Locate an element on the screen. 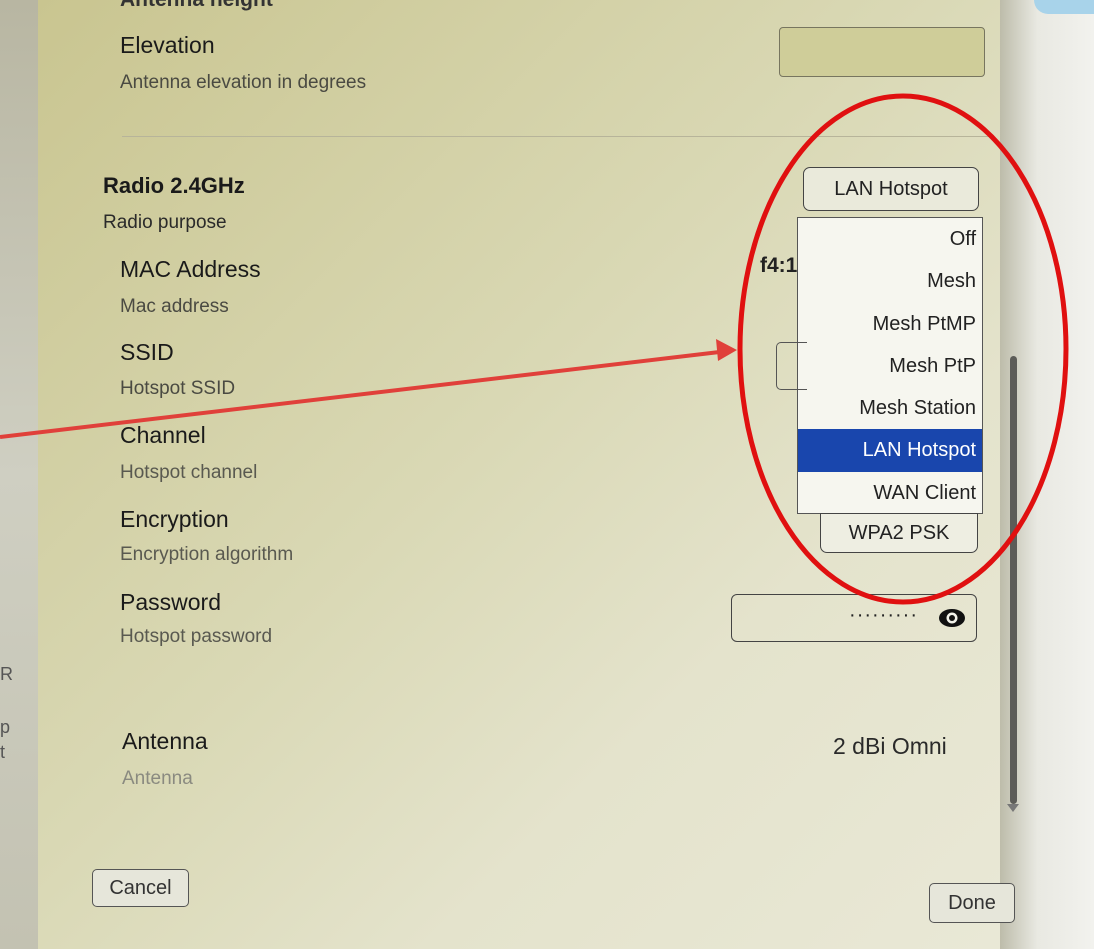 Image resolution: width=1094 pixels, height=949 pixels. ssid-desc: Hotspot SSID is located at coordinates (178, 388).